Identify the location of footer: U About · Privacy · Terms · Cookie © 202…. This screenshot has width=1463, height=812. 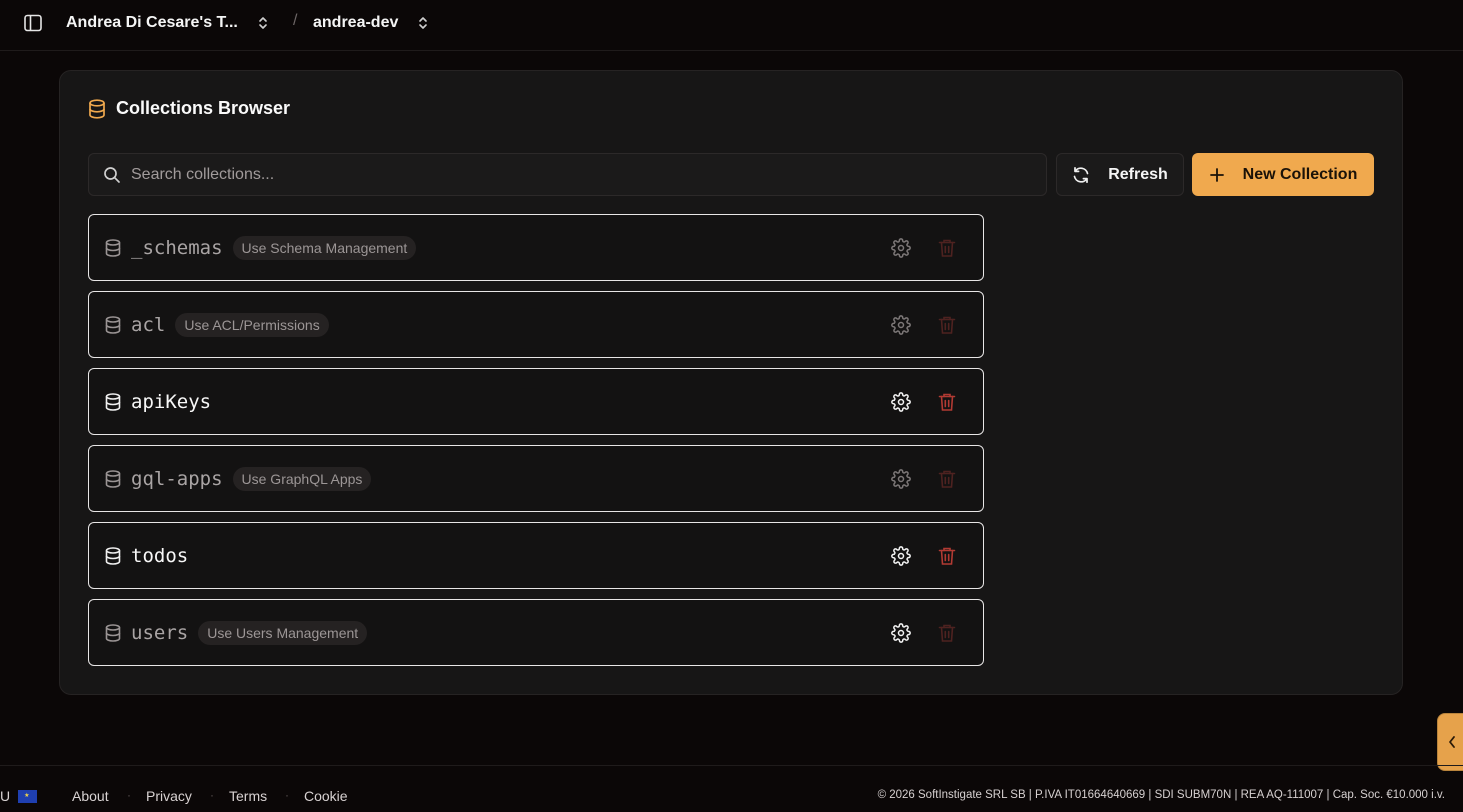
(731, 788).